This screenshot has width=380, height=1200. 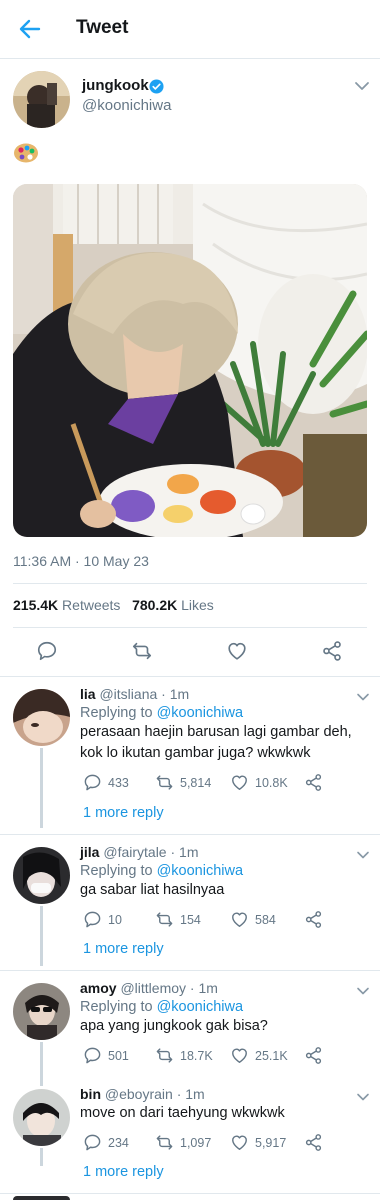 I want to click on reply-header: bin @eboyrain · 1m, so click(x=142, y=1094).